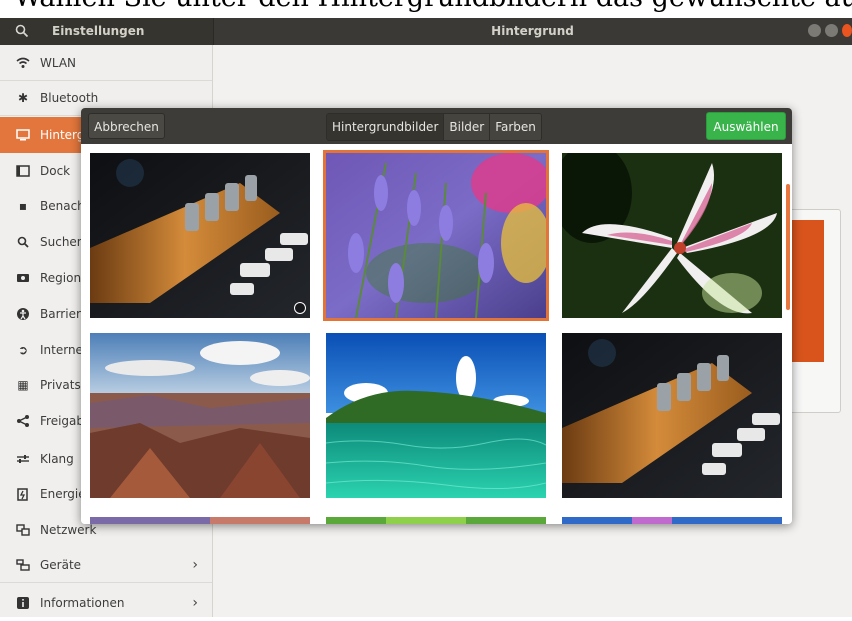 The height and width of the screenshot is (621, 852). What do you see at coordinates (23, 171) in the screenshot?
I see `dock-icon` at bounding box center [23, 171].